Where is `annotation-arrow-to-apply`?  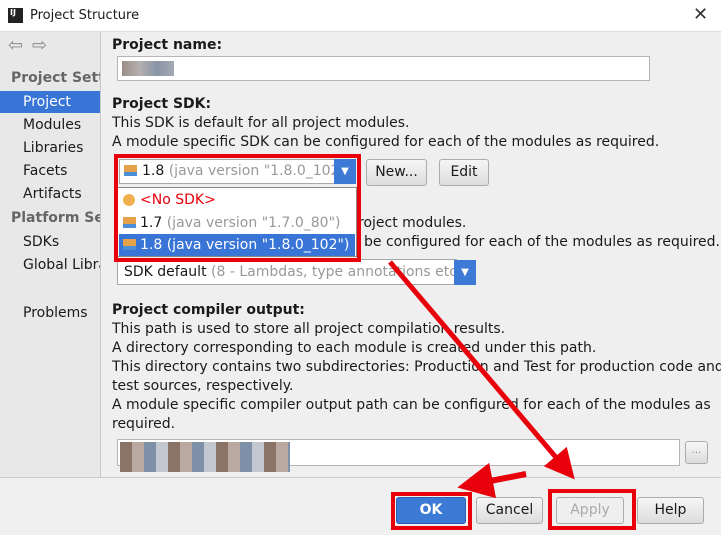 annotation-arrow-to-apply is located at coordinates (481, 370).